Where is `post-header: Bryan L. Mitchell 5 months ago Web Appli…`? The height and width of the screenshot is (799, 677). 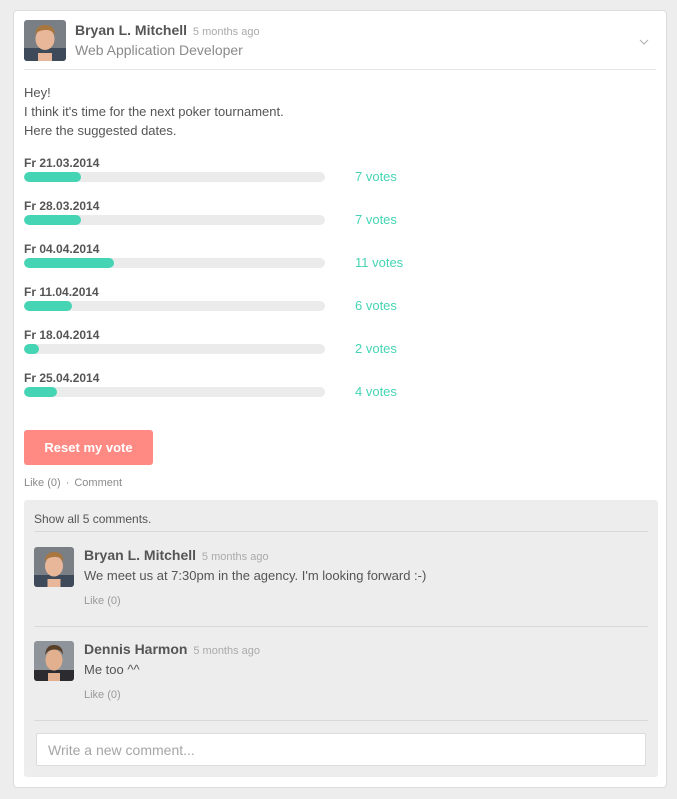
post-header: Bryan L. Mitchell 5 months ago Web Appli… is located at coordinates (340, 45).